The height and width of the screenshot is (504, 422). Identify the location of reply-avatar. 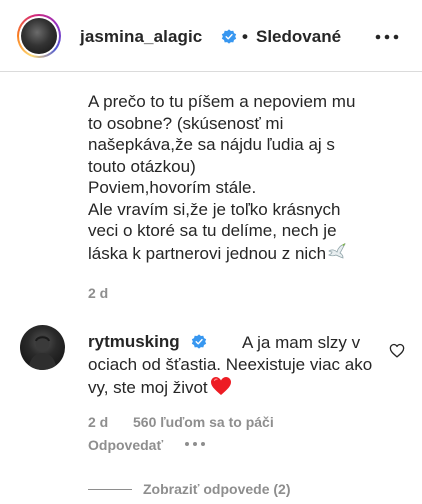
(42, 347).